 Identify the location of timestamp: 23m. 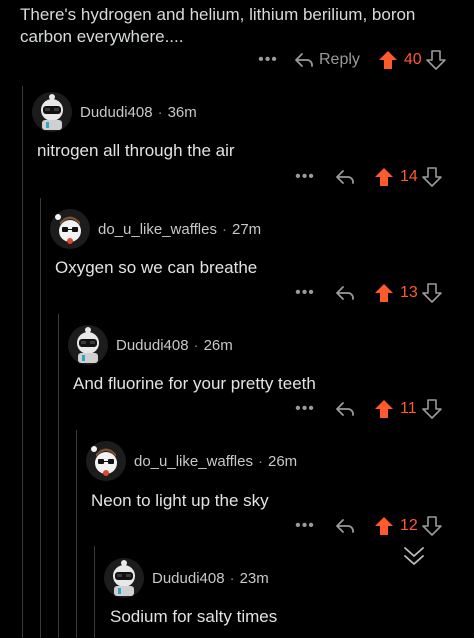
(254, 578).